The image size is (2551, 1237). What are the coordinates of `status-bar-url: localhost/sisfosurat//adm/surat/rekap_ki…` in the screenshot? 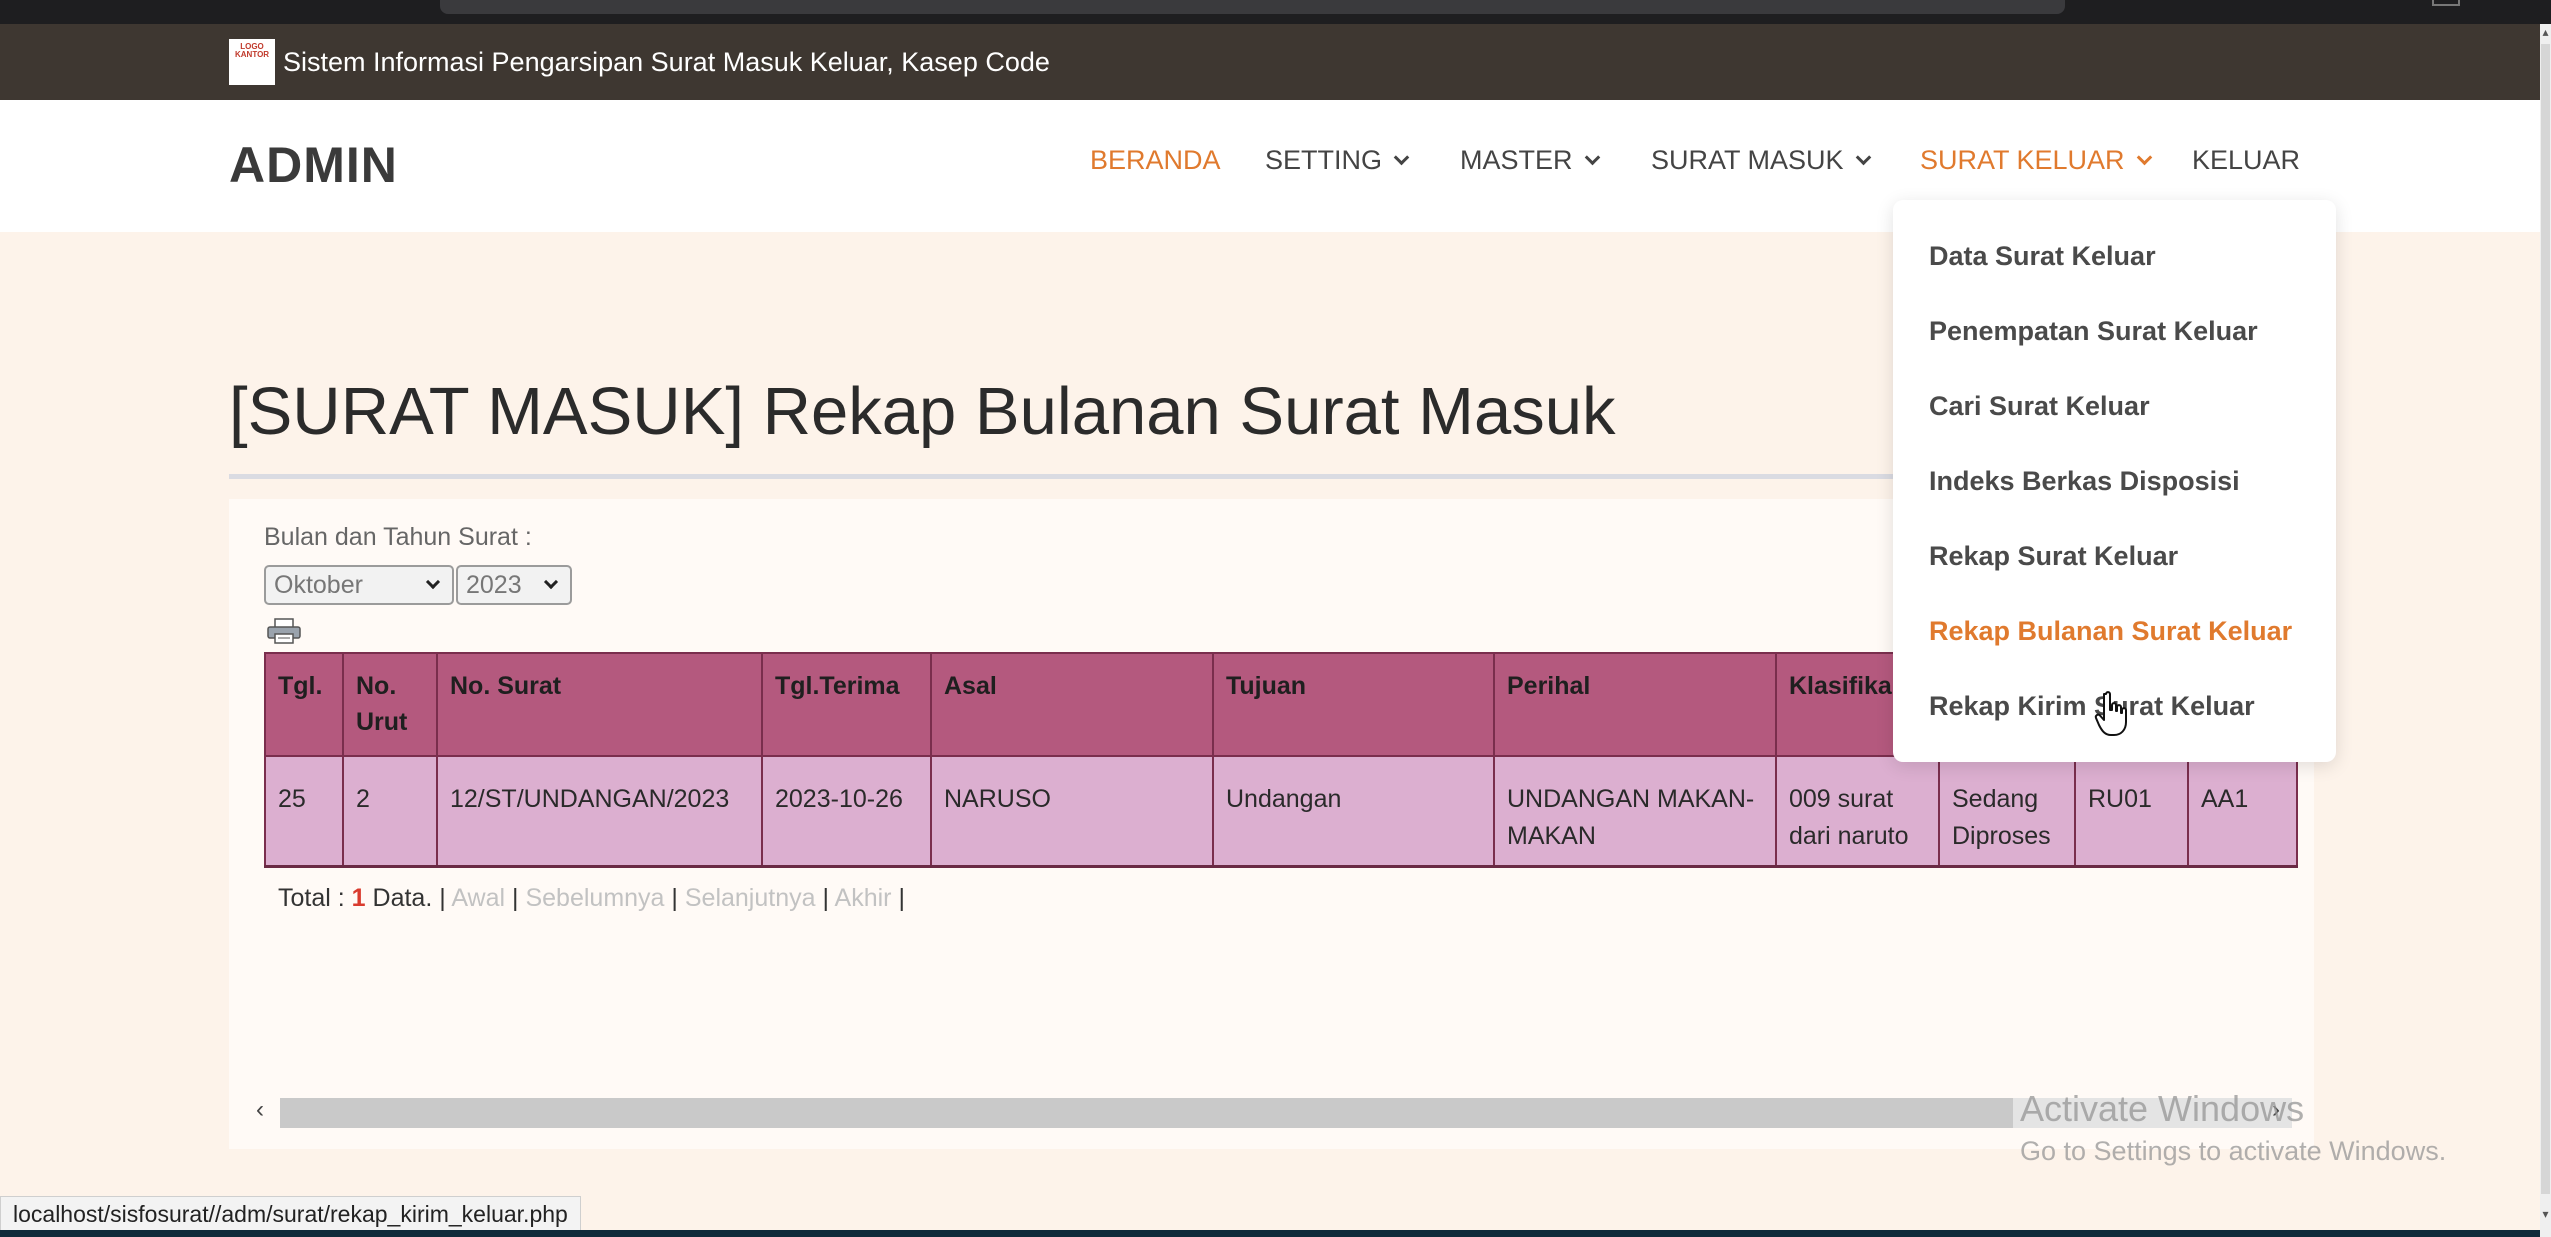 It's located at (290, 1214).